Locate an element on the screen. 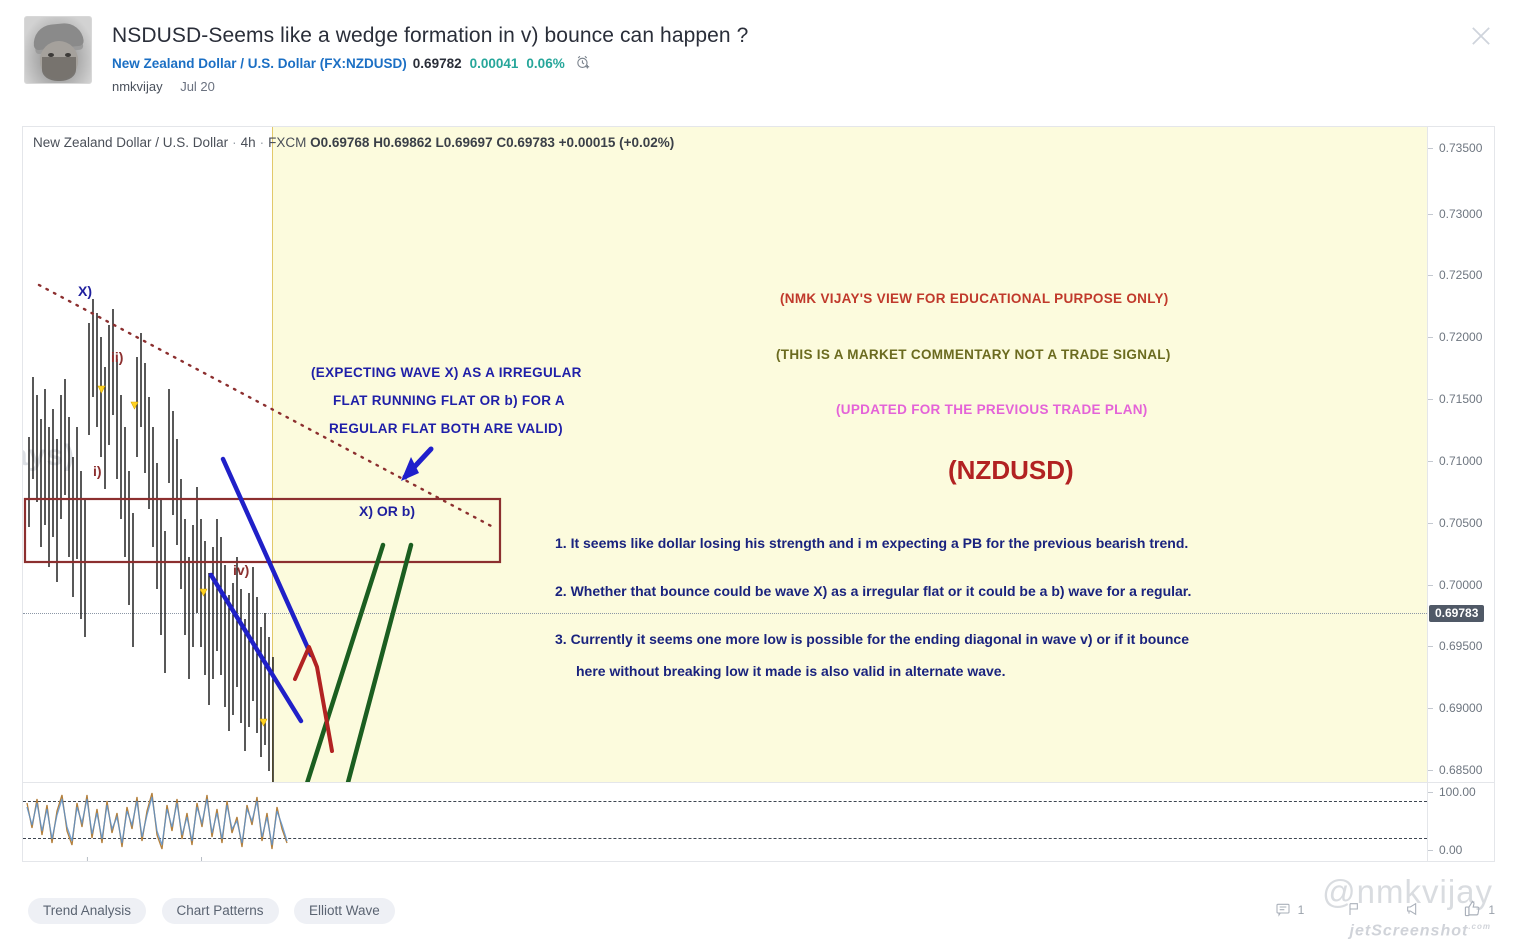 This screenshot has height=950, width=1517. price-tick-label: 0.71500 is located at coordinates (1461, 399).